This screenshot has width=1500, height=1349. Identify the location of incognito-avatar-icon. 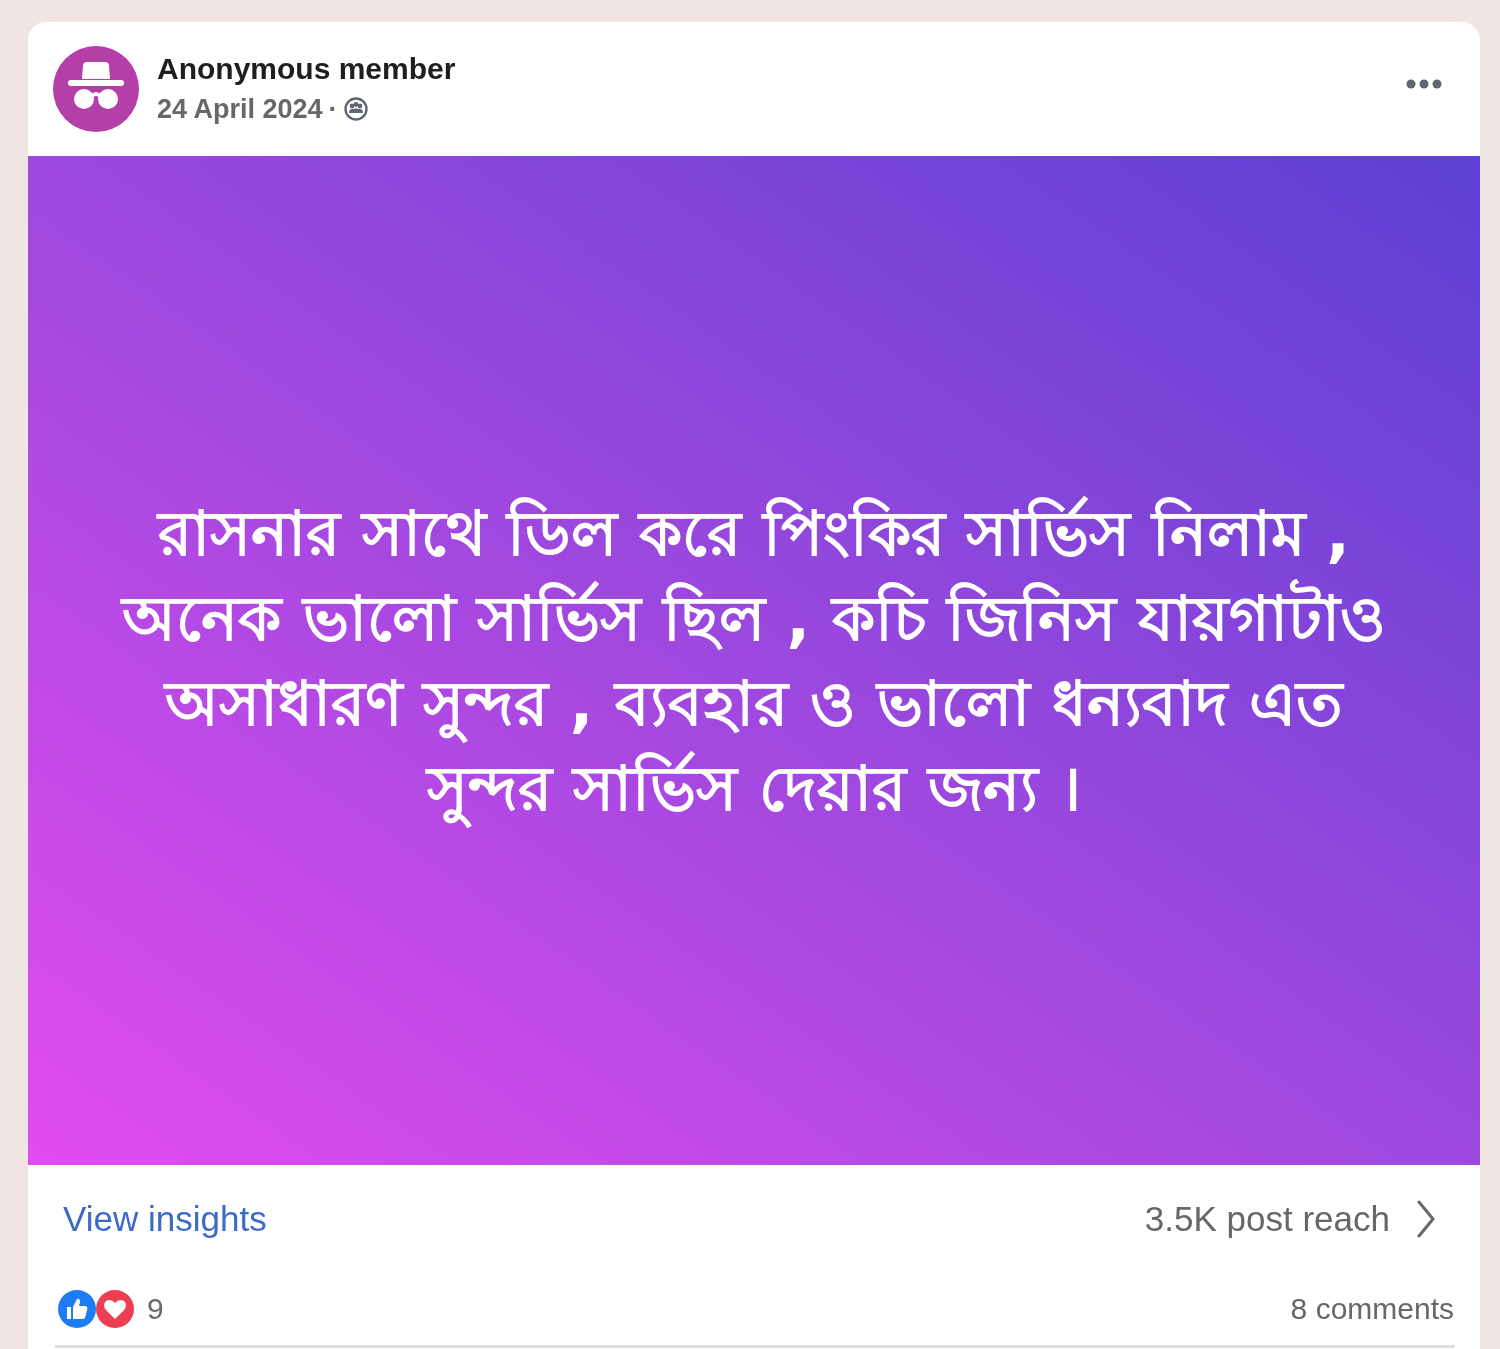
(96, 89).